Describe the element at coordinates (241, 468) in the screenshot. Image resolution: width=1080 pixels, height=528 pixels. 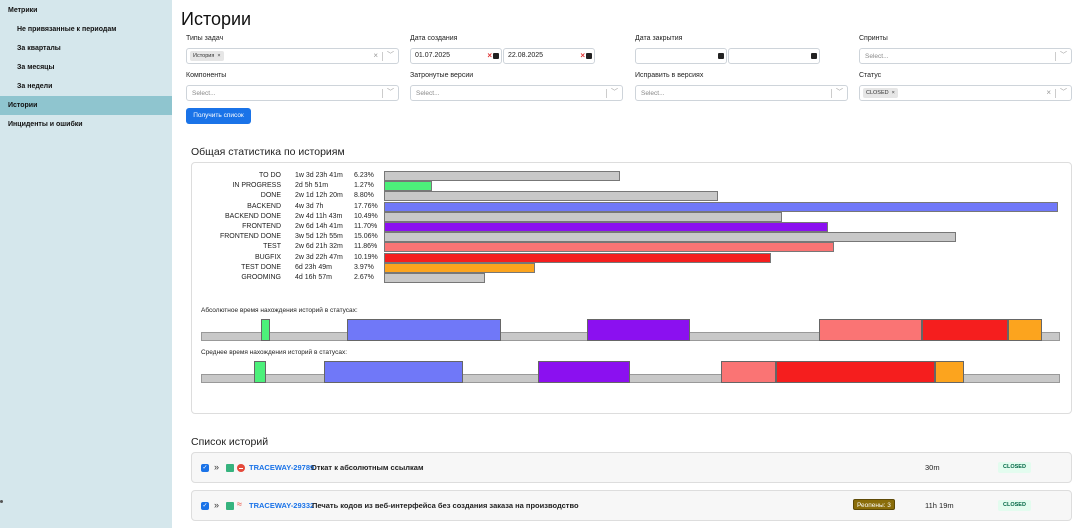
I see `blocker-priority-icon` at that location.